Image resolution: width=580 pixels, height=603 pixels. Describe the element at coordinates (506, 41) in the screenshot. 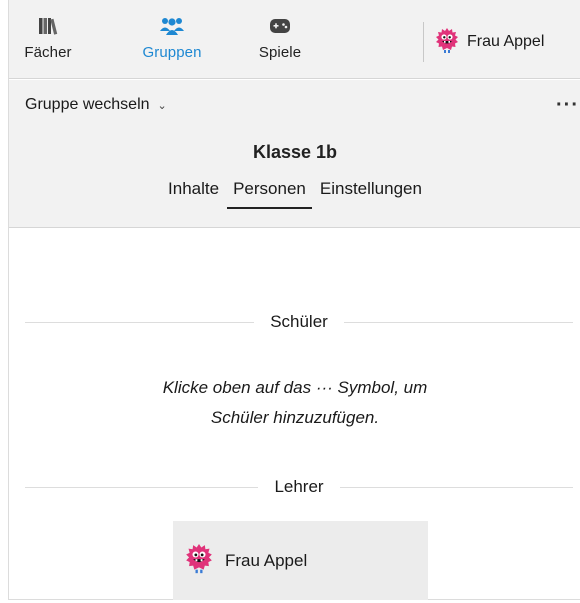

I see `user-name: Frau Appel` at that location.